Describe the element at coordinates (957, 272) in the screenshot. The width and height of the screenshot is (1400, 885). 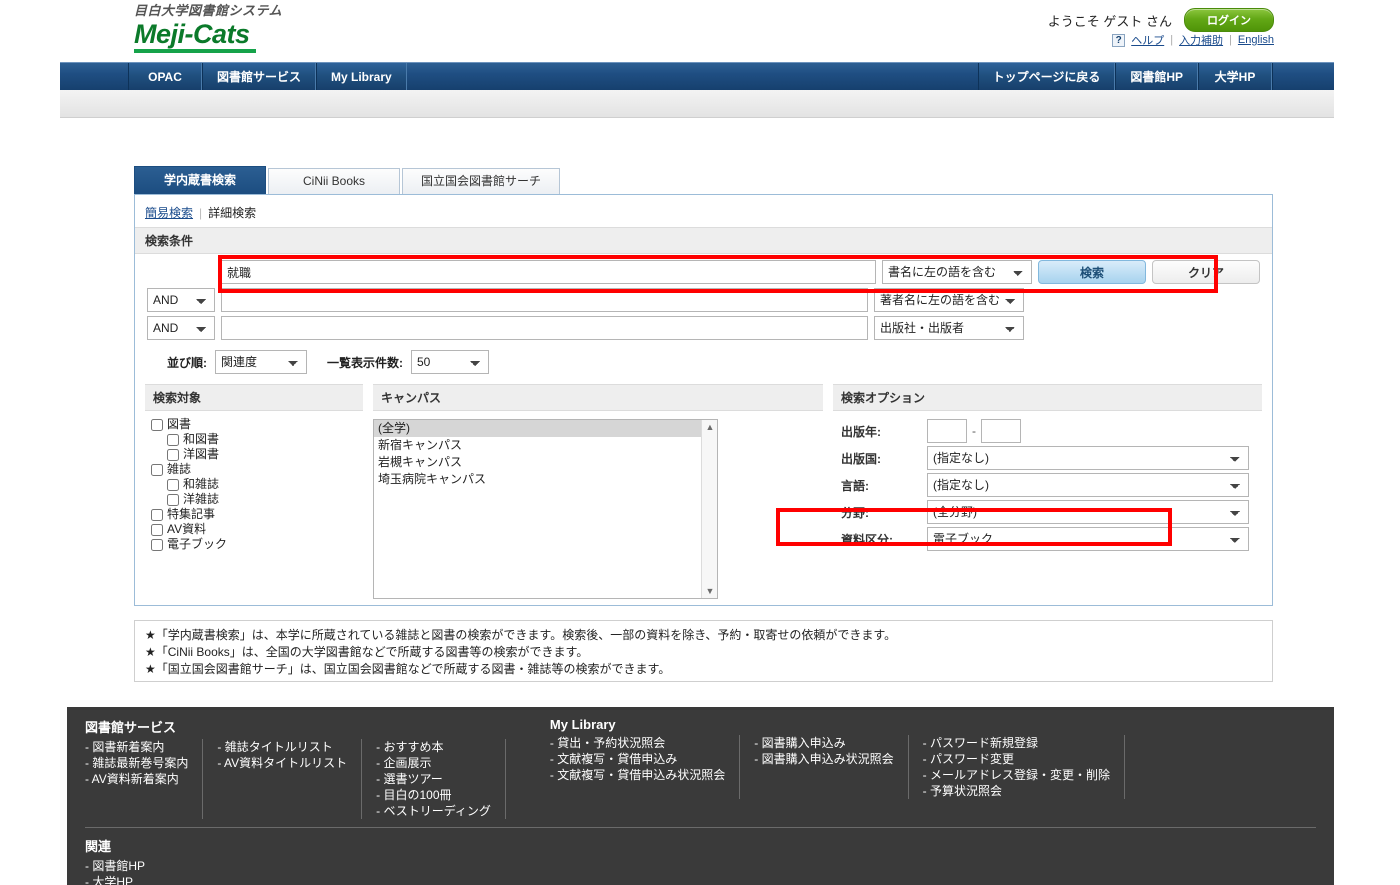
I see `search-field-select-1: 書名に左の語を含む` at that location.